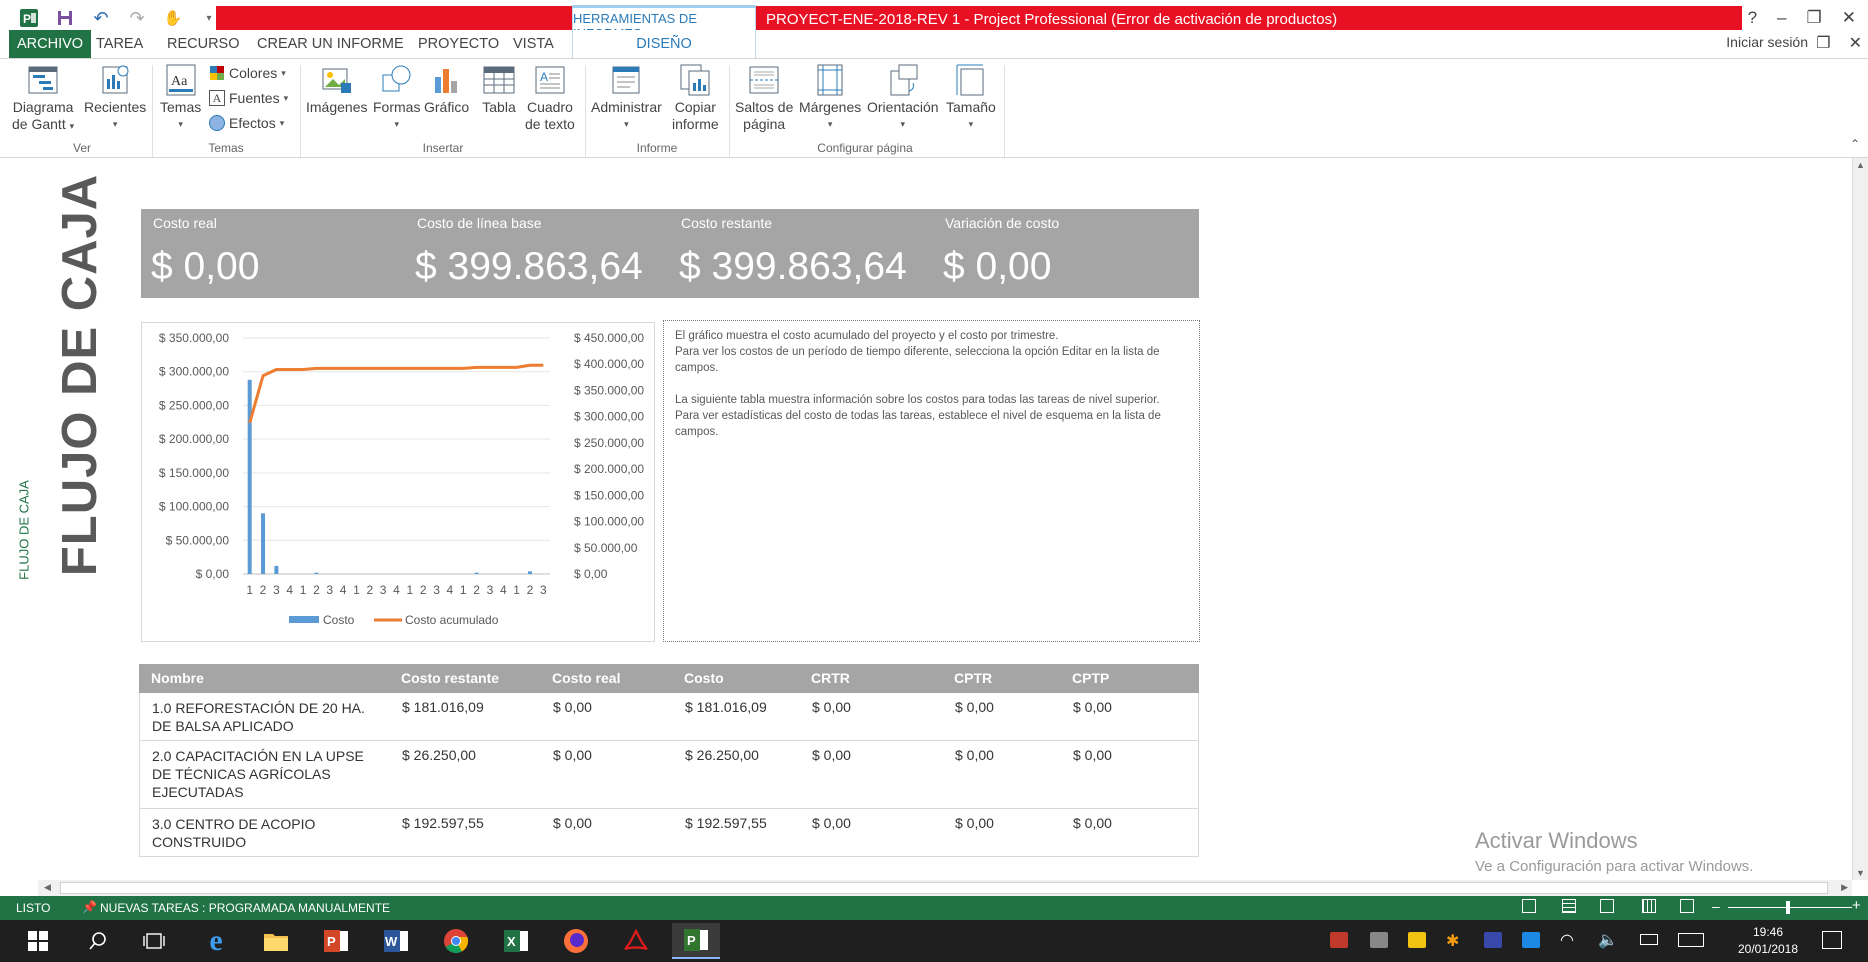  What do you see at coordinates (65, 18) in the screenshot?
I see `save-icon` at bounding box center [65, 18].